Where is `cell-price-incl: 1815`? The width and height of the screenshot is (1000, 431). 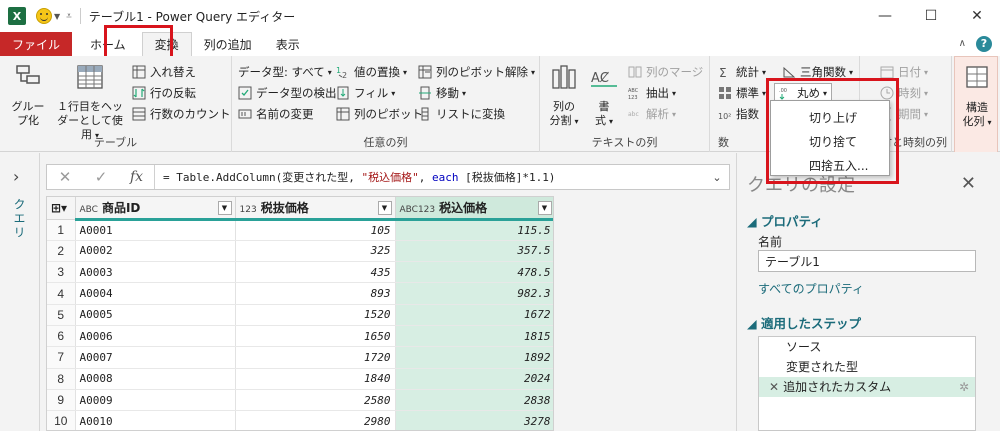
cell-price-incl: 1815 is located at coordinates (474, 336).